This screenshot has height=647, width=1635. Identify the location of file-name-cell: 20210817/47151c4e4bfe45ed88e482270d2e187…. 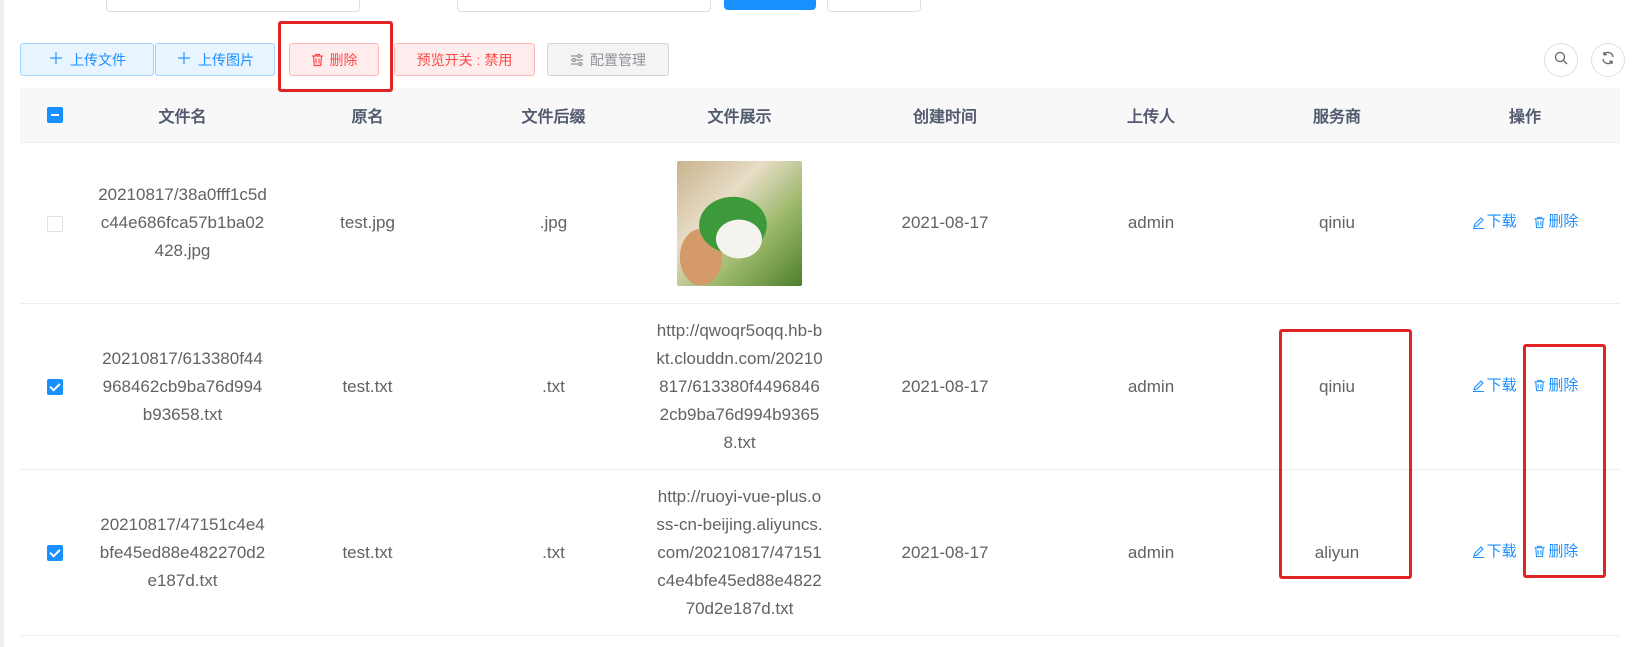
(182, 552).